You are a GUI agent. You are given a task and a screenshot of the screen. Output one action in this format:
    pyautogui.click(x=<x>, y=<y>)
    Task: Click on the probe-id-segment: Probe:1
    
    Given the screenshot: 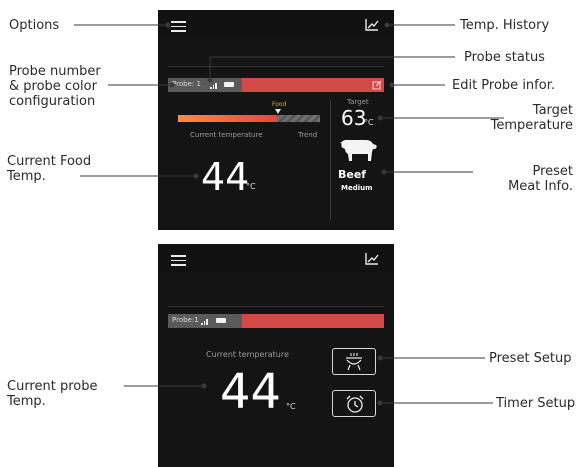 What is the action you would take?
    pyautogui.click(x=205, y=321)
    